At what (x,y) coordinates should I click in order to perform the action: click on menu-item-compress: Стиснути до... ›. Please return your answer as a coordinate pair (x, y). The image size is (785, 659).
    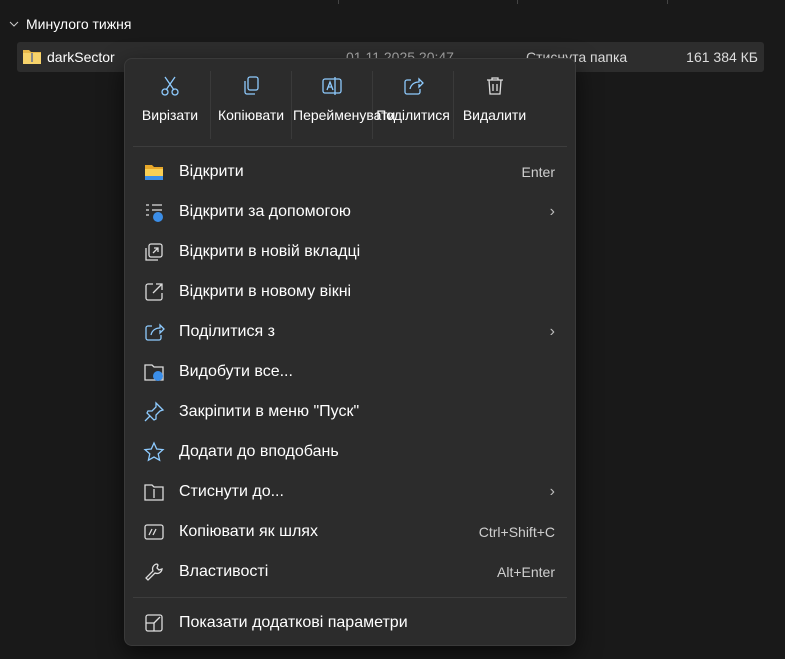
    Looking at the image, I should click on (350, 492).